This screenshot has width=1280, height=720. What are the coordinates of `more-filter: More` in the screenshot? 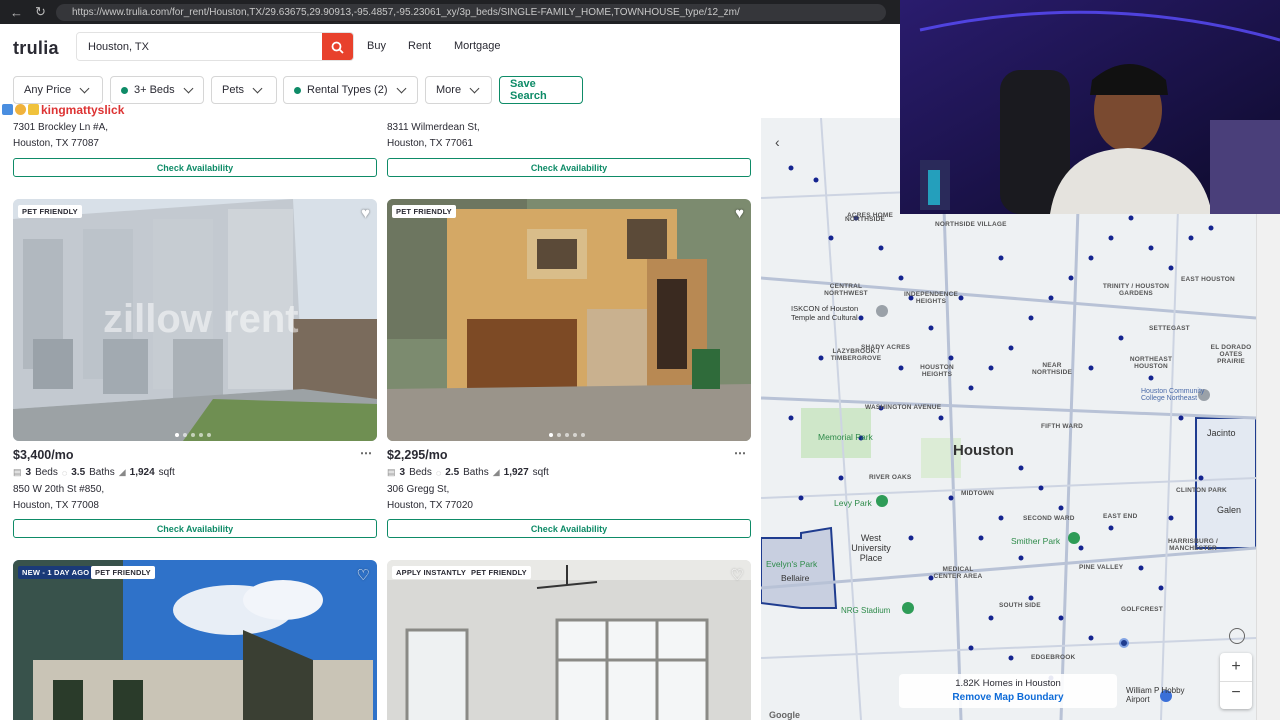 It's located at (458, 90).